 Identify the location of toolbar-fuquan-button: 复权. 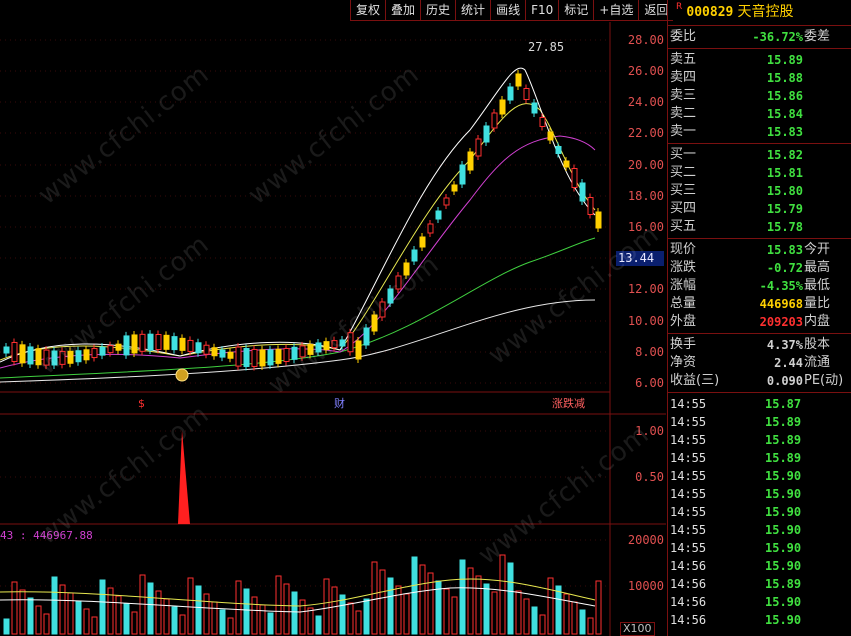
(368, 10).